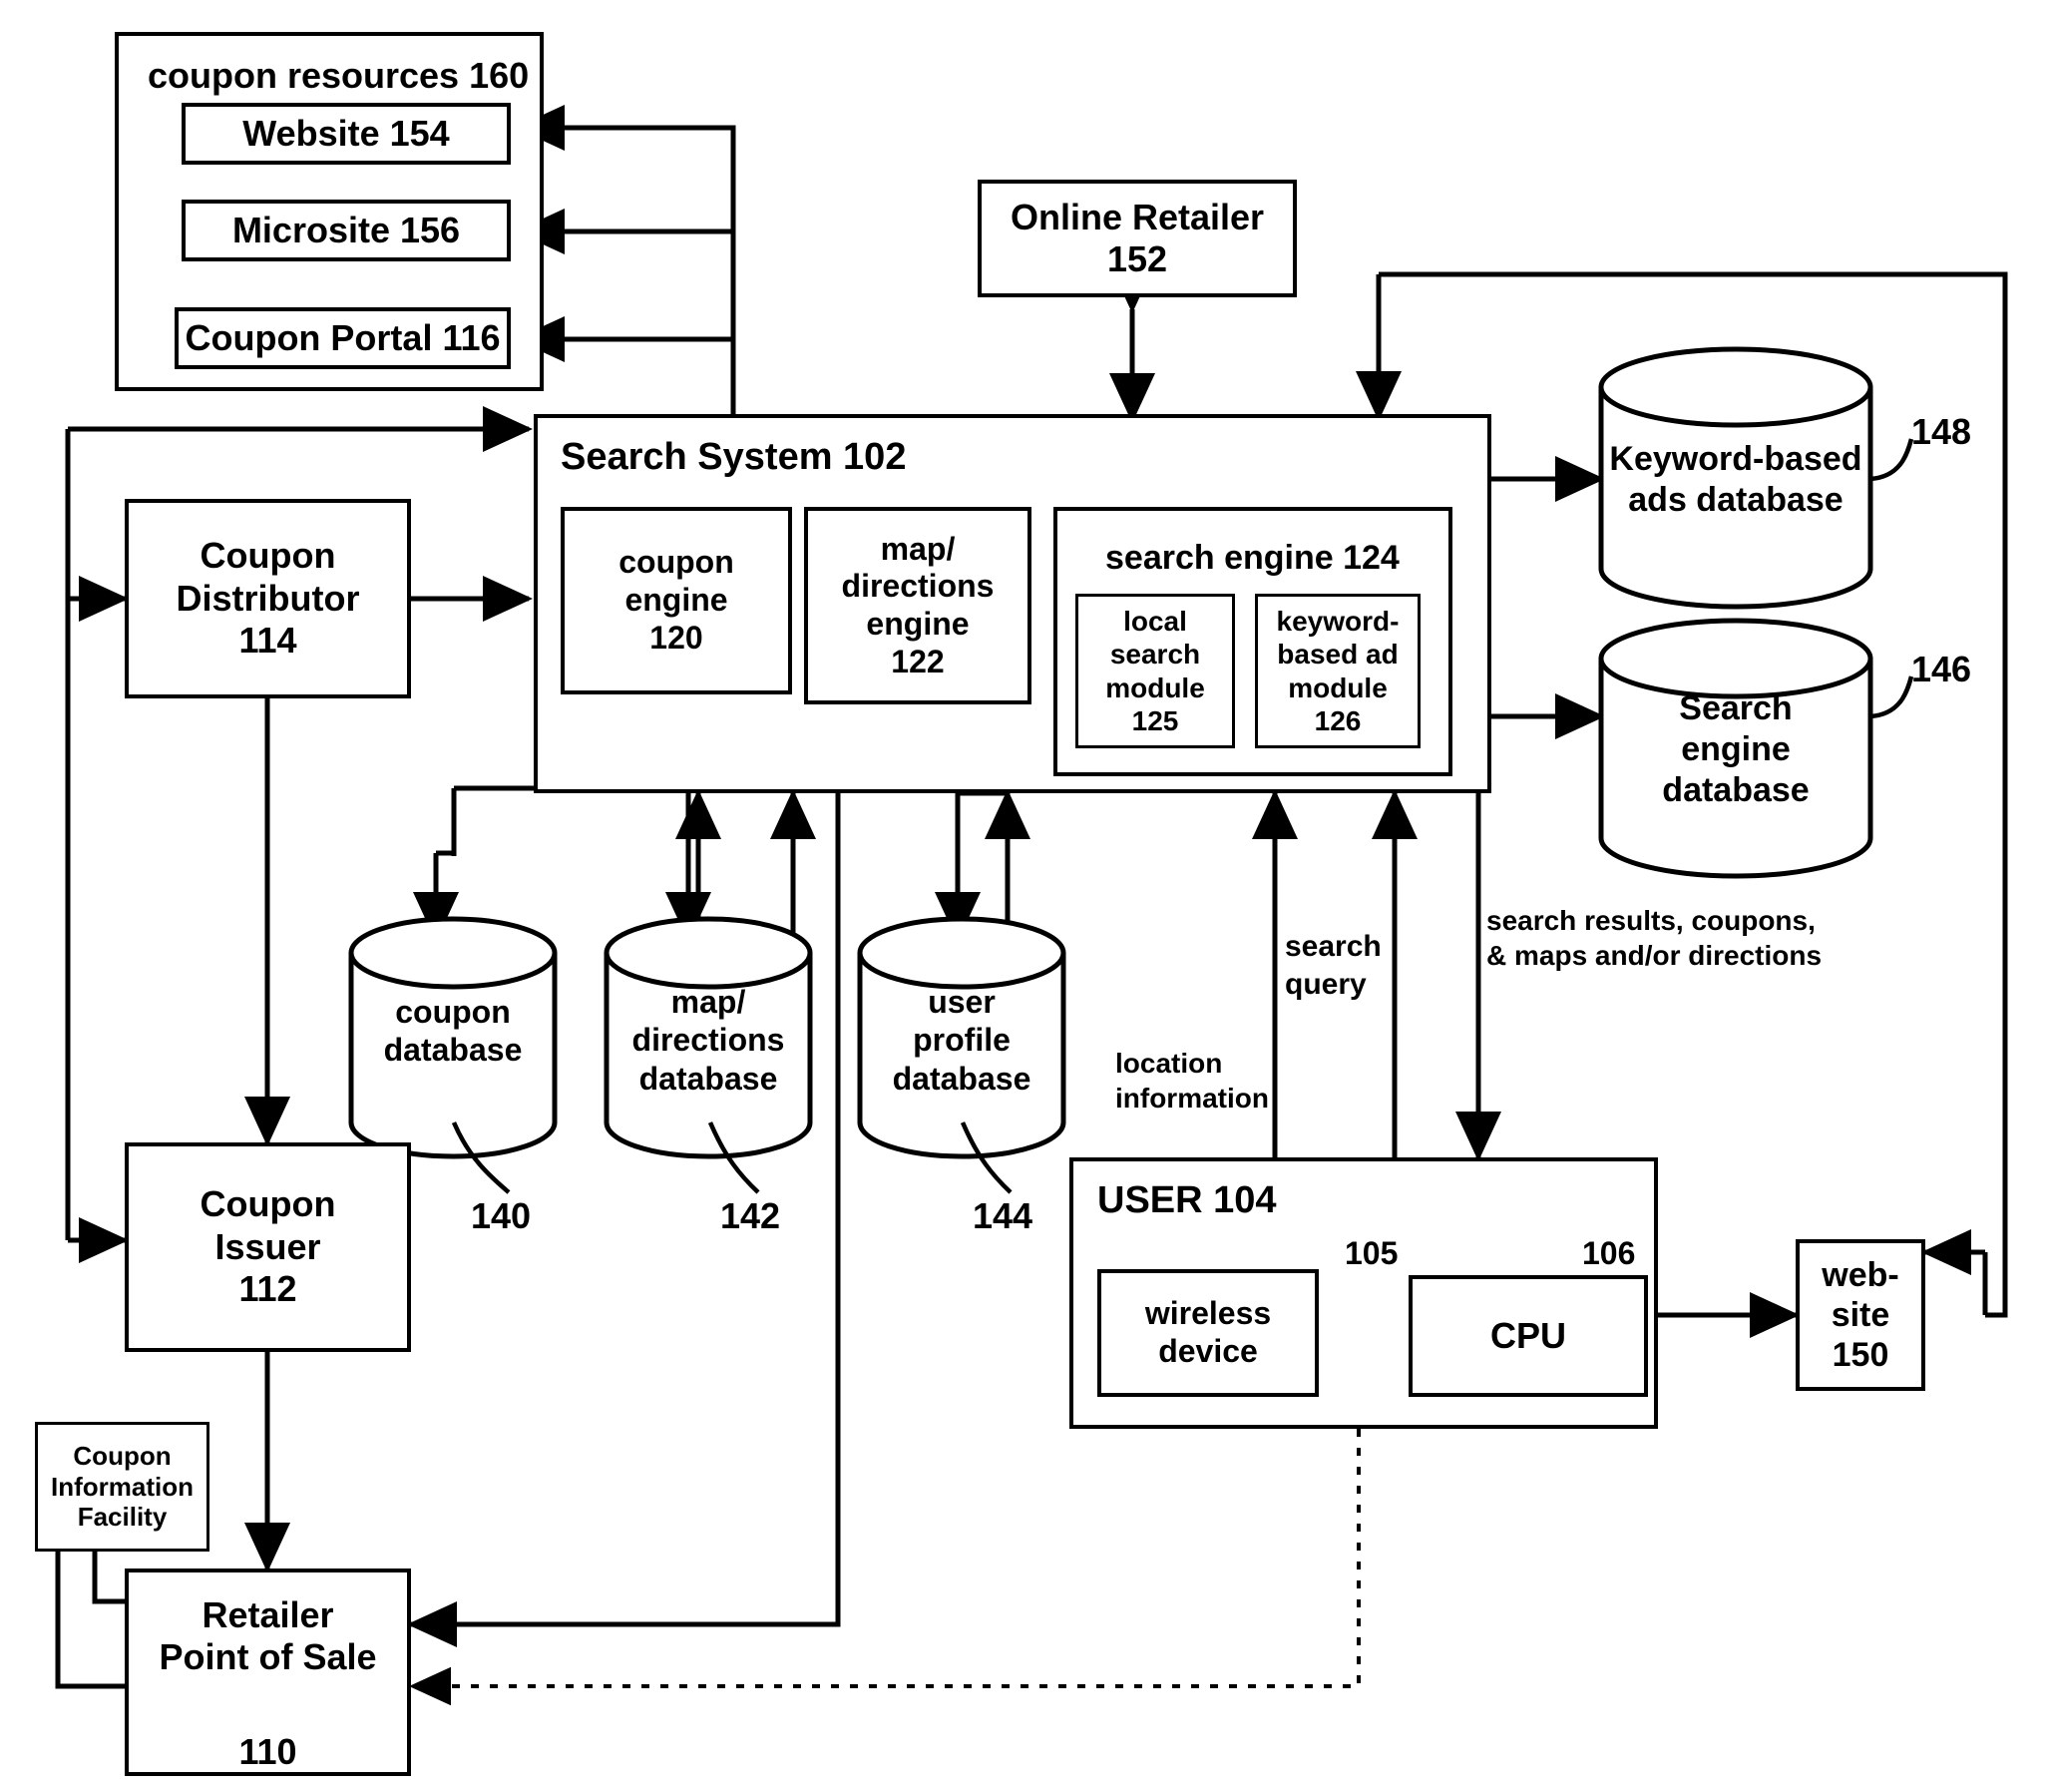 Image resolution: width=2049 pixels, height=1792 pixels. I want to click on wireless-device-105-box: wireless device, so click(1208, 1333).